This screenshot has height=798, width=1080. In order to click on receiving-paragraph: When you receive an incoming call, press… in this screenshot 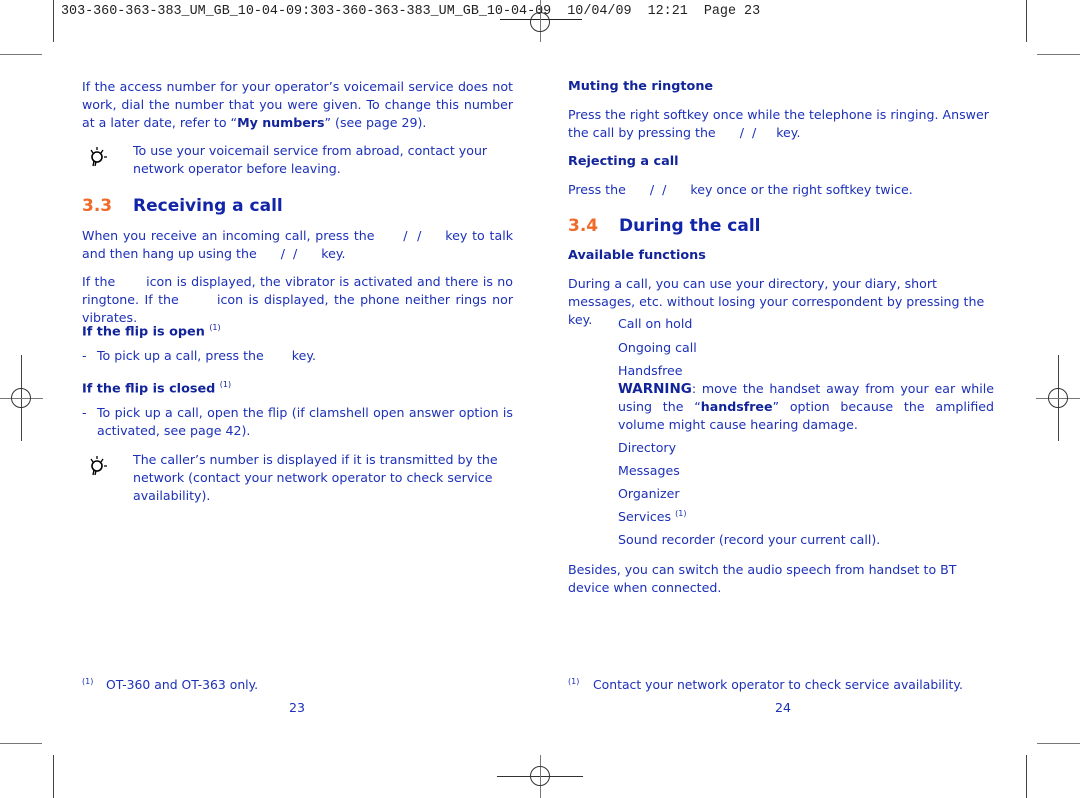, I will do `click(300, 244)`.